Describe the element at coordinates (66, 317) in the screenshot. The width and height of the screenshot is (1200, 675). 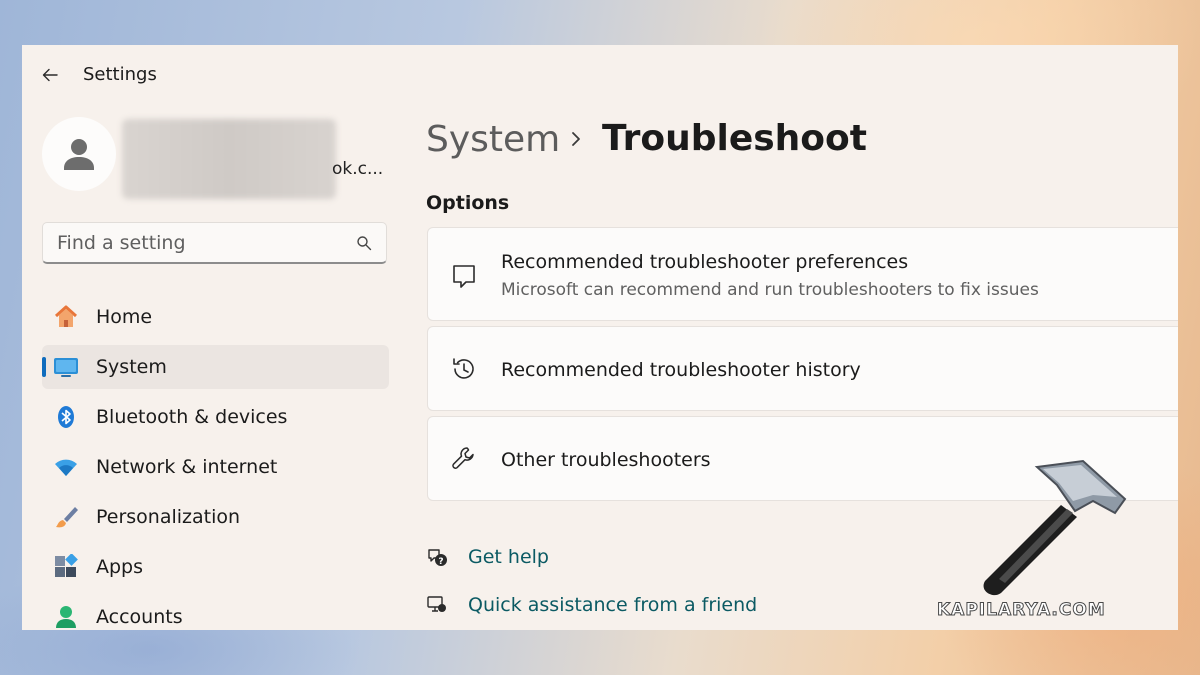
I see `home-icon` at that location.